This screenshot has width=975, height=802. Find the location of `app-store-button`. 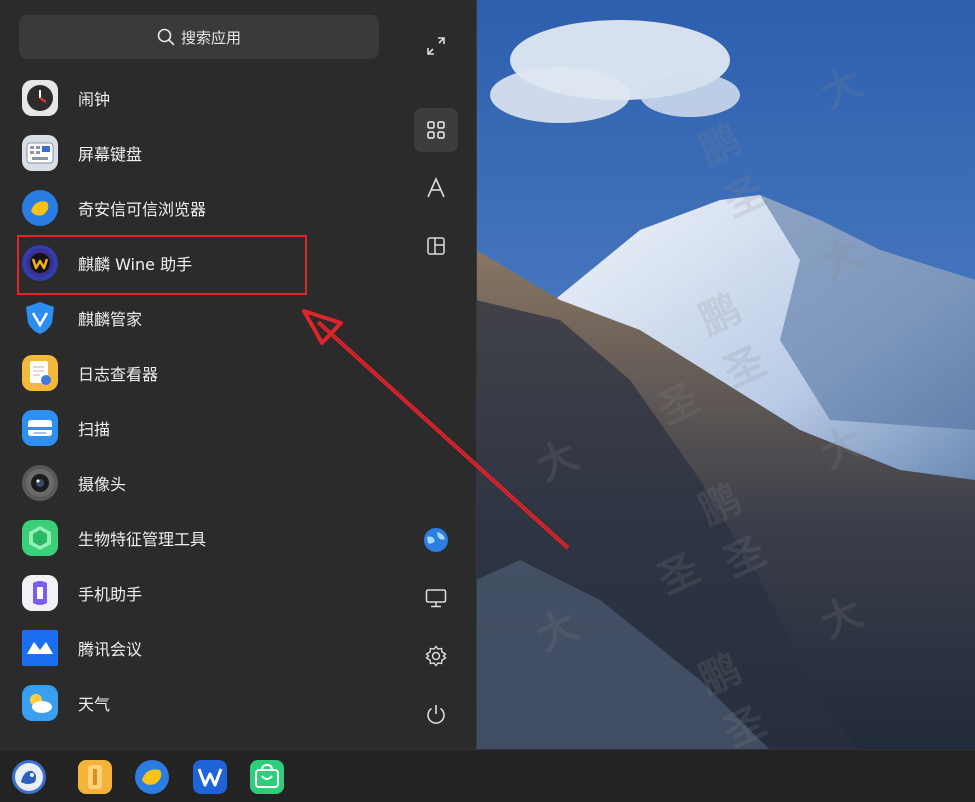

app-store-button is located at coordinates (267, 777).